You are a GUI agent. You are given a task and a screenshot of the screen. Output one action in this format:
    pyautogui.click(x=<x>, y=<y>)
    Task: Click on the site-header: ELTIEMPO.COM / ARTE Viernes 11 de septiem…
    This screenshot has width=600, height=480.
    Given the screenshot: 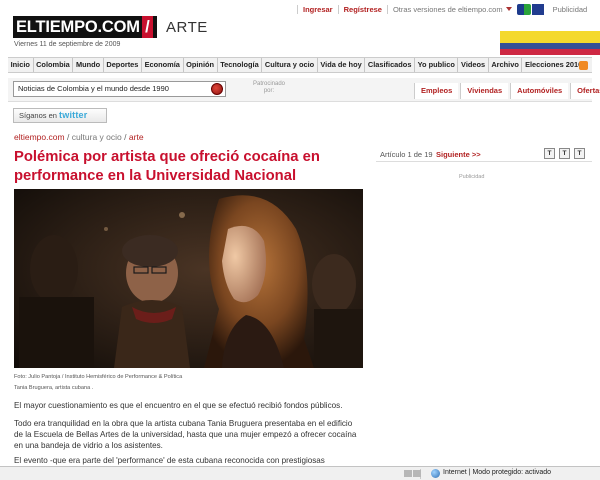 What is the action you would take?
    pyautogui.click(x=300, y=28)
    